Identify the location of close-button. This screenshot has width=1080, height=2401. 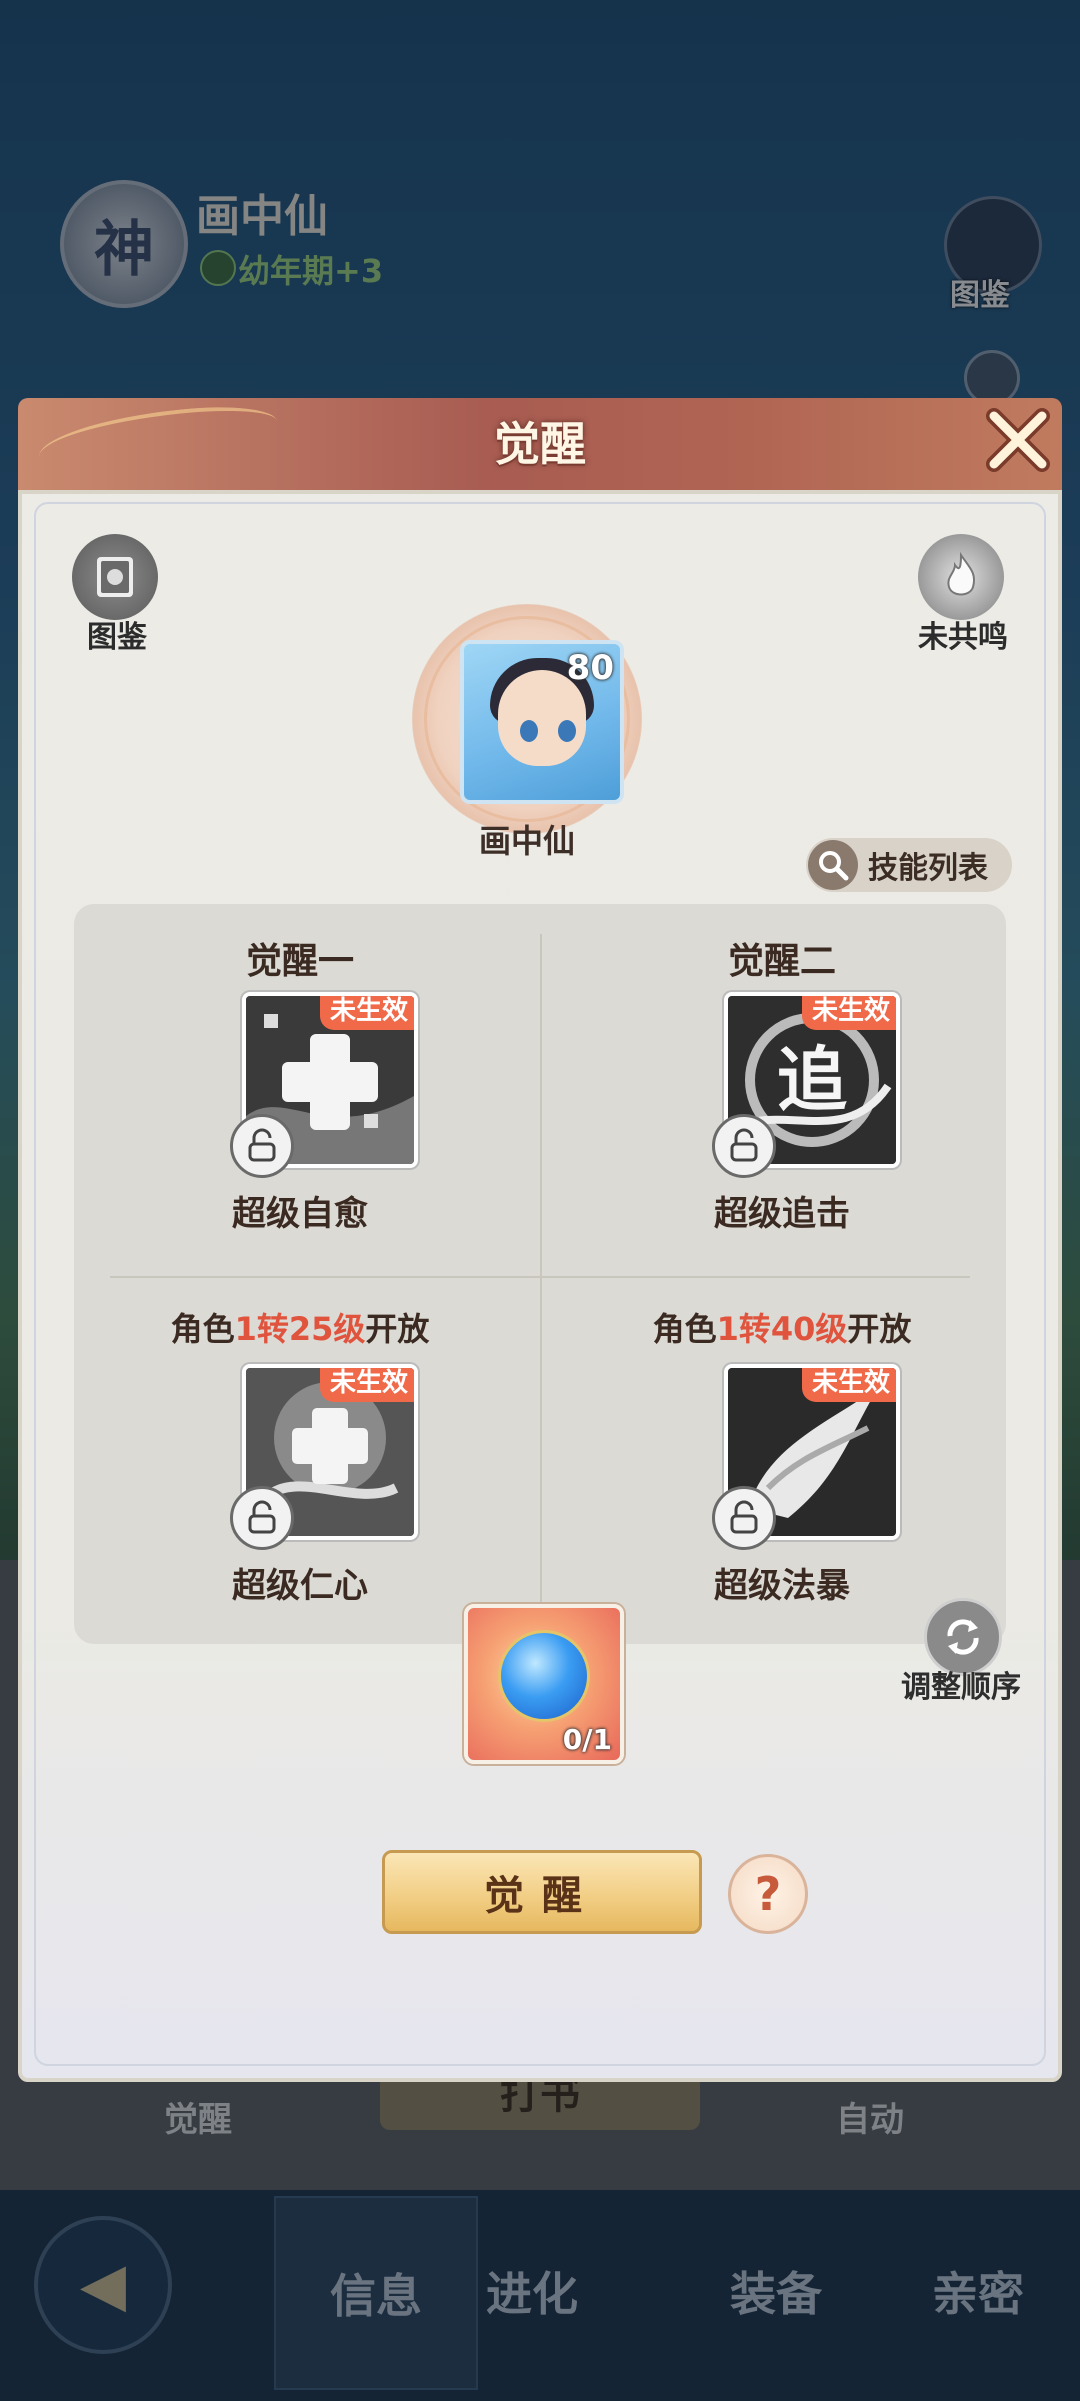
(1018, 440).